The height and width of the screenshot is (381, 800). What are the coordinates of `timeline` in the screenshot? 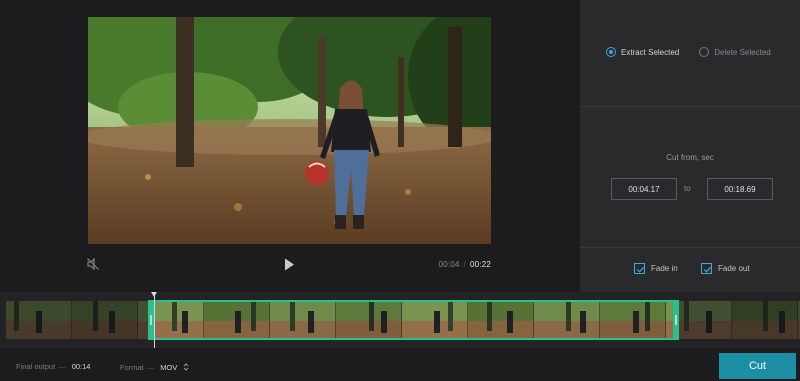 It's located at (400, 320).